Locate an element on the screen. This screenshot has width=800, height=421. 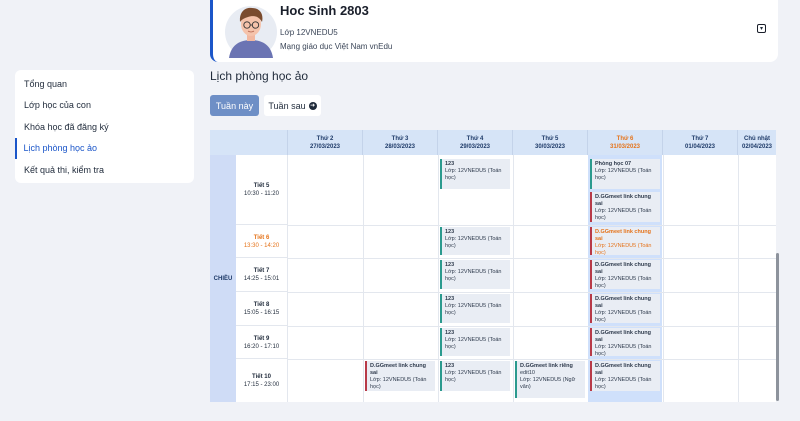
header-day-tue: Thứ 3 28/03/2023 is located at coordinates (400, 142).